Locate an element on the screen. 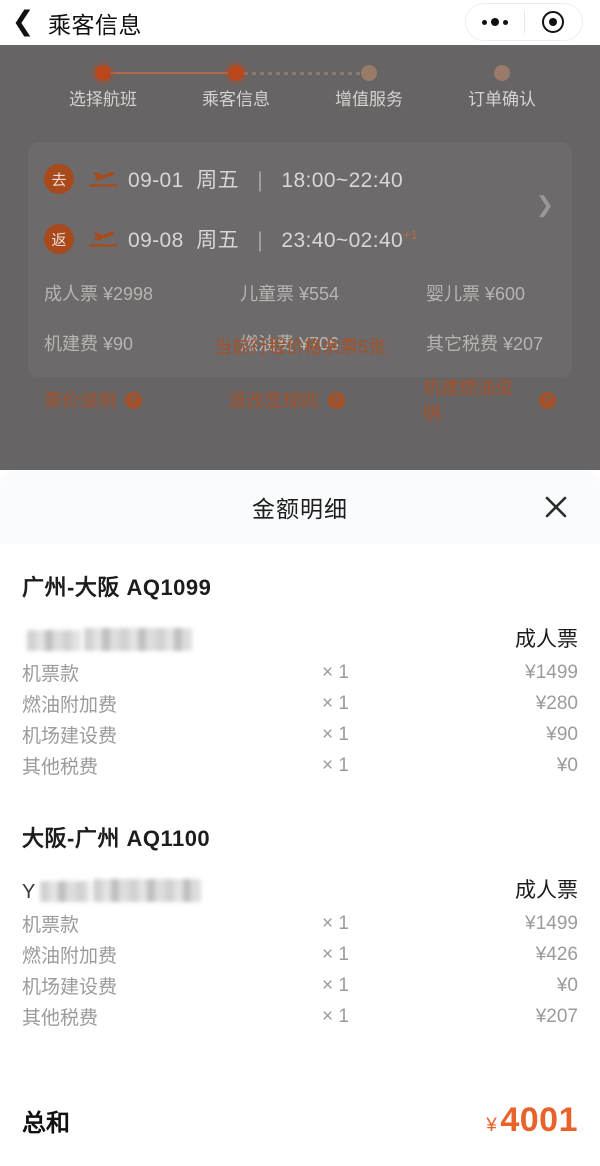  passenger-name-prefix-return: Y is located at coordinates (29, 892).